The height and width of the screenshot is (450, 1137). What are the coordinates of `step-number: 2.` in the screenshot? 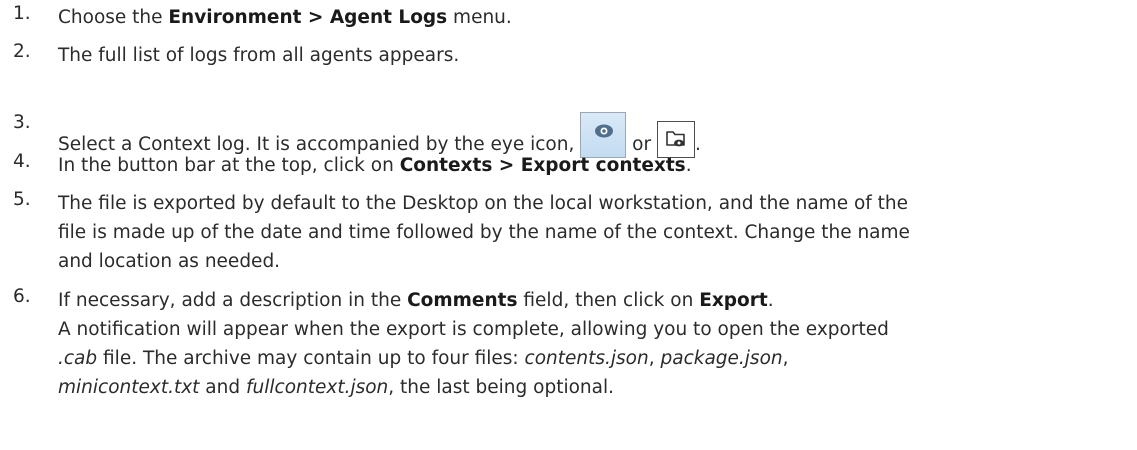 It's located at (22, 51).